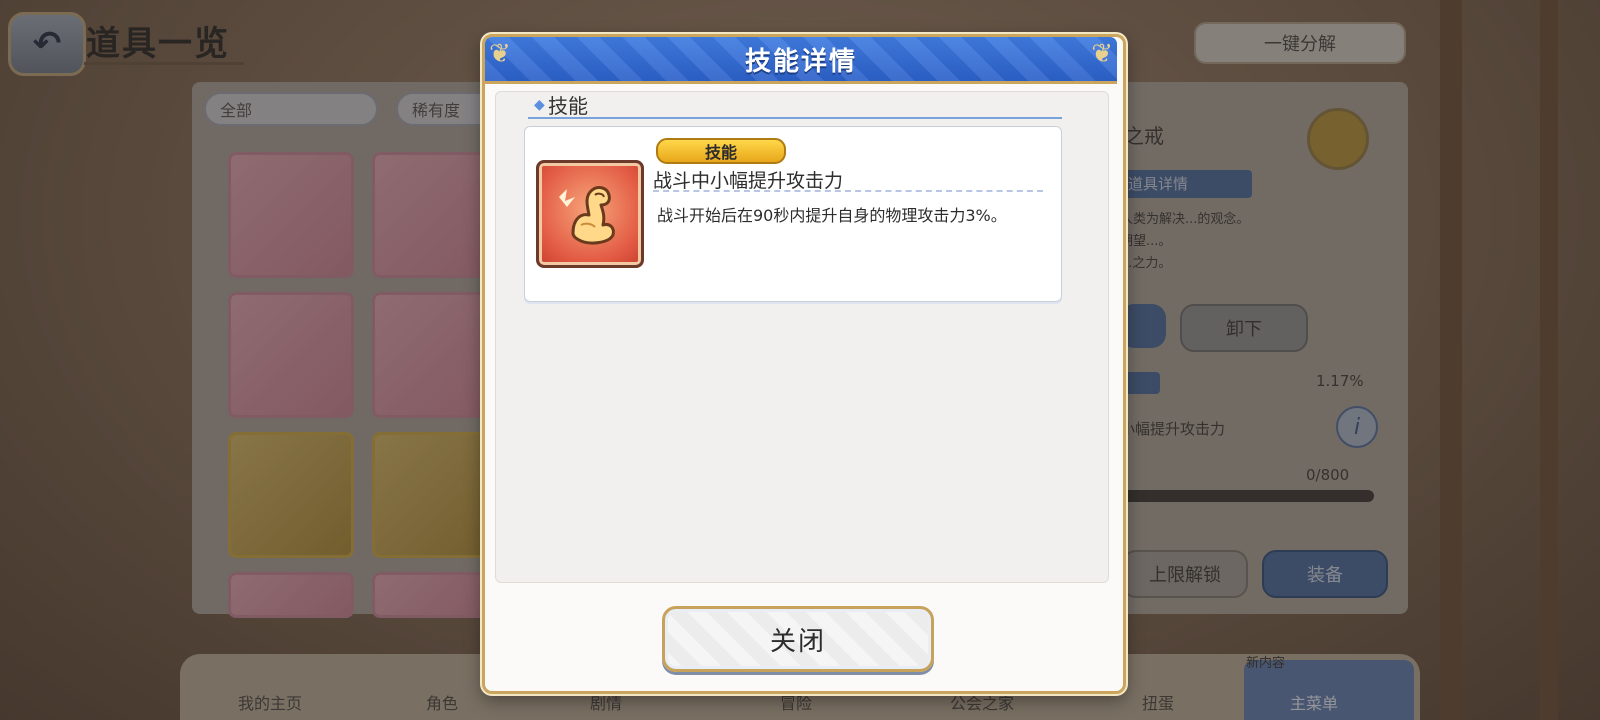 This screenshot has height=720, width=1600. What do you see at coordinates (798, 639) in the screenshot?
I see `close-button: 关闭` at bounding box center [798, 639].